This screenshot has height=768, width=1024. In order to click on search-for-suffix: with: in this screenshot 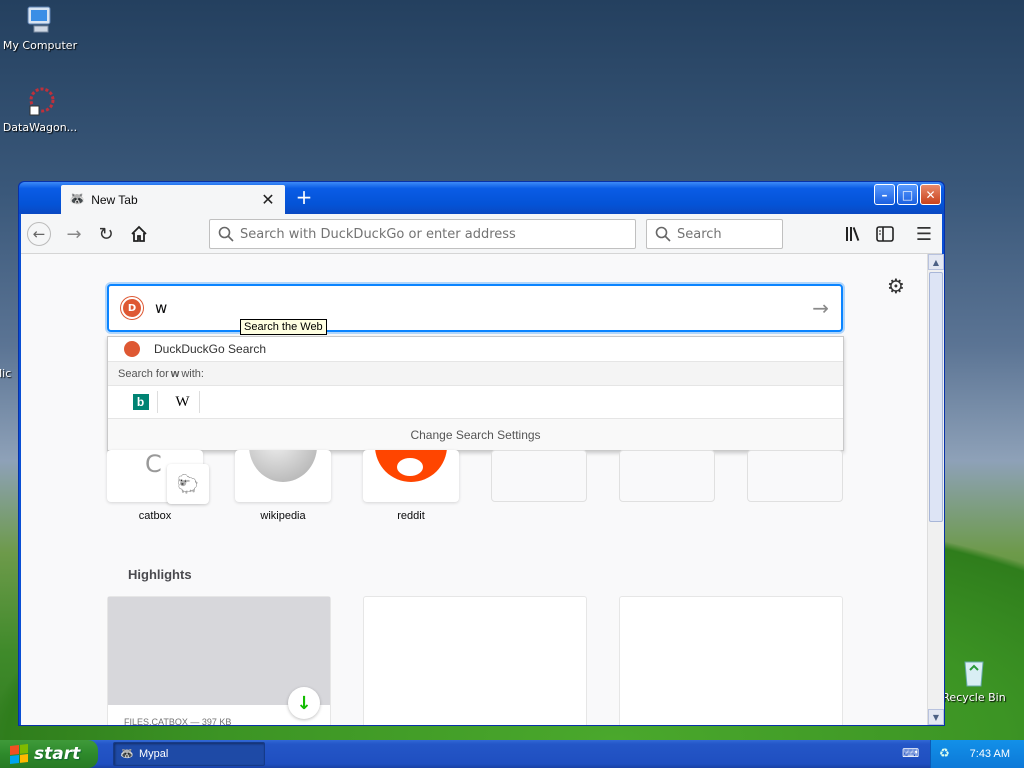, I will do `click(192, 373)`.